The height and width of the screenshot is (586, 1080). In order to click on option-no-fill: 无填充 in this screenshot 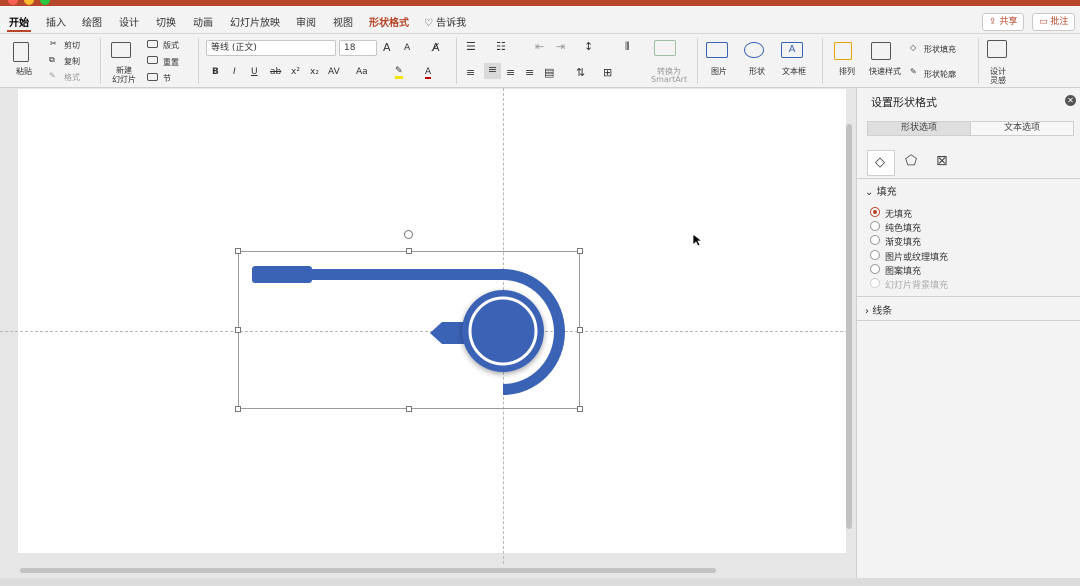, I will do `click(898, 213)`.